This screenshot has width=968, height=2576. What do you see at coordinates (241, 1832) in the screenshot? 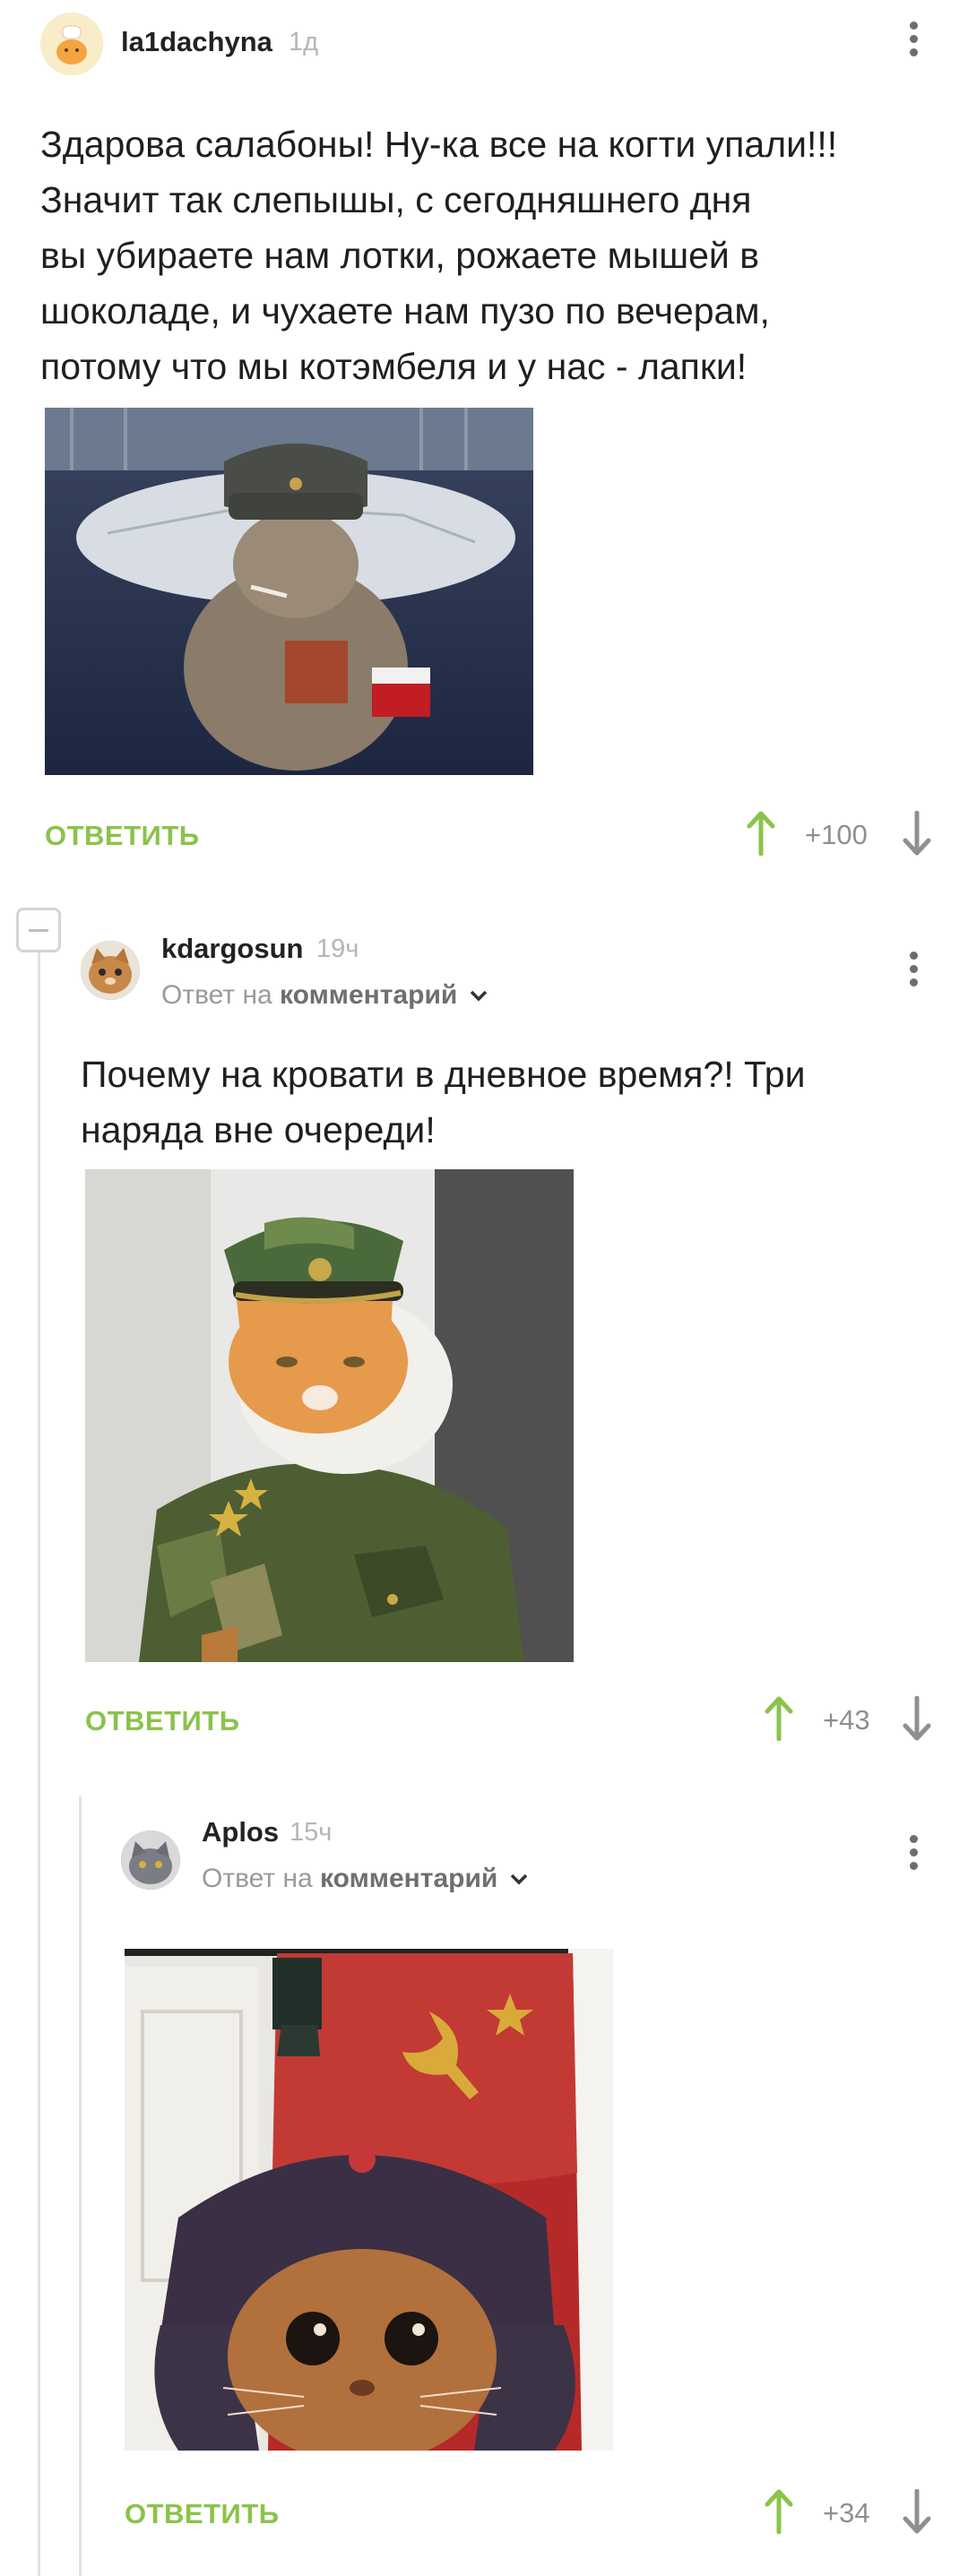
I see `username: Aplos` at bounding box center [241, 1832].